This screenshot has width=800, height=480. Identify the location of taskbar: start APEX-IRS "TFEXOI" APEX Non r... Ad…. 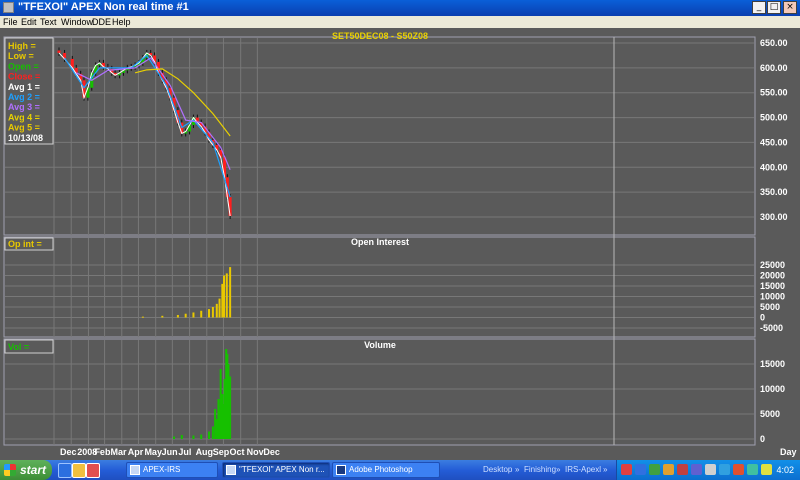
(400, 470).